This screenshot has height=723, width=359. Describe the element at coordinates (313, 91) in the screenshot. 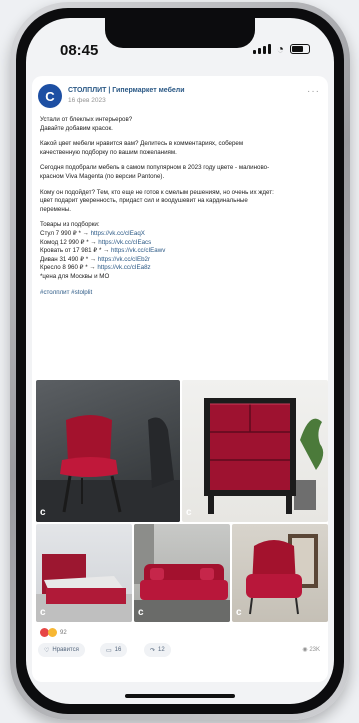

I see `more-options-icon: ···` at that location.